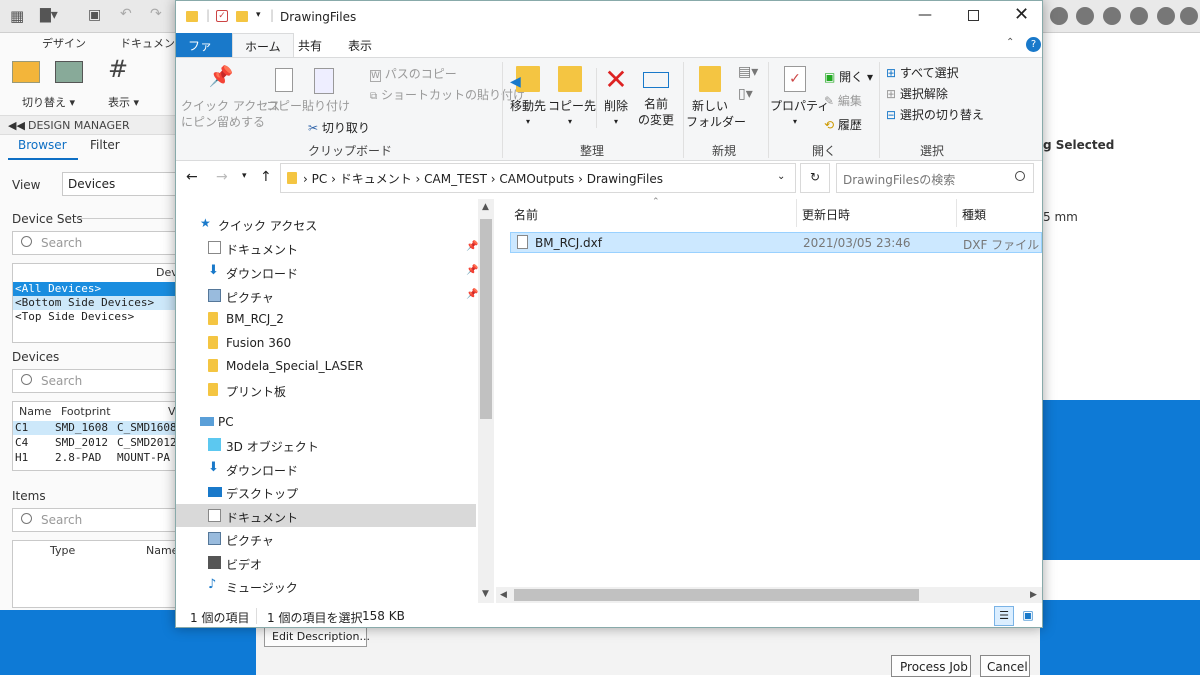 The width and height of the screenshot is (1200, 677). Describe the element at coordinates (94, 520) in the screenshot. I see `items-search: Search` at that location.